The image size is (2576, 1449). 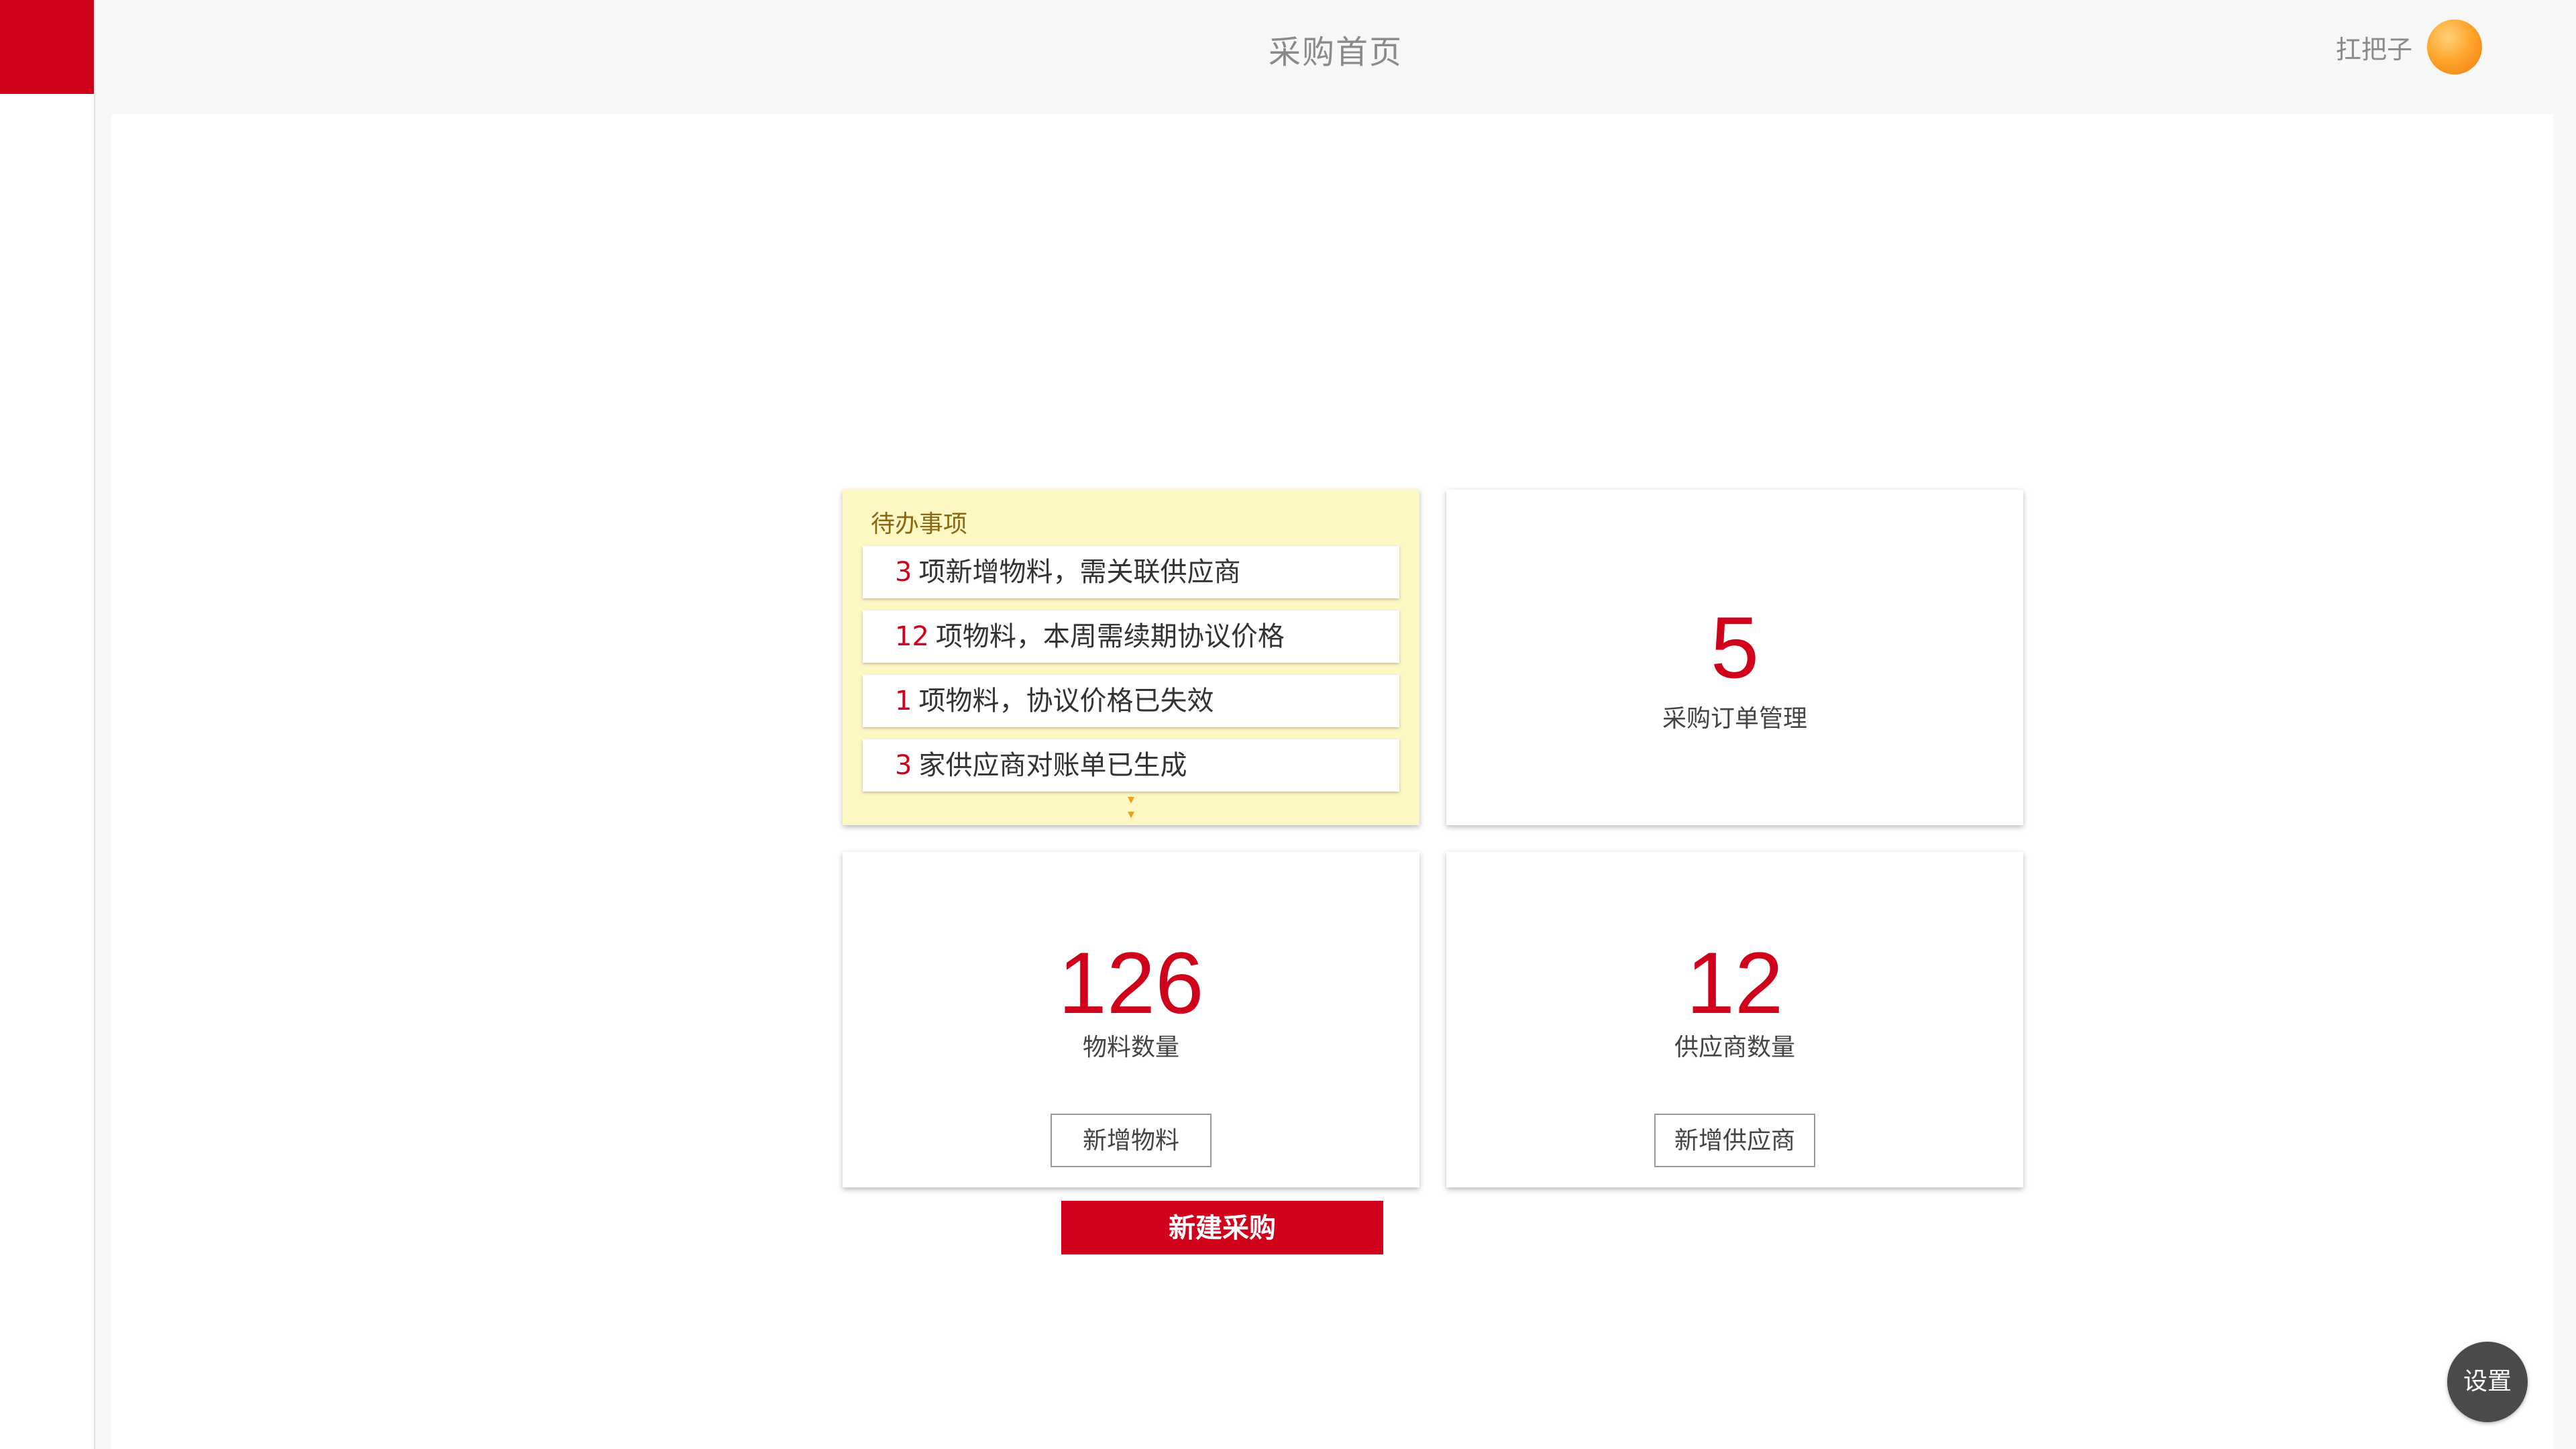 What do you see at coordinates (1110, 636) in the screenshot?
I see `todo-text: 项物料，本周需续期协议价格` at bounding box center [1110, 636].